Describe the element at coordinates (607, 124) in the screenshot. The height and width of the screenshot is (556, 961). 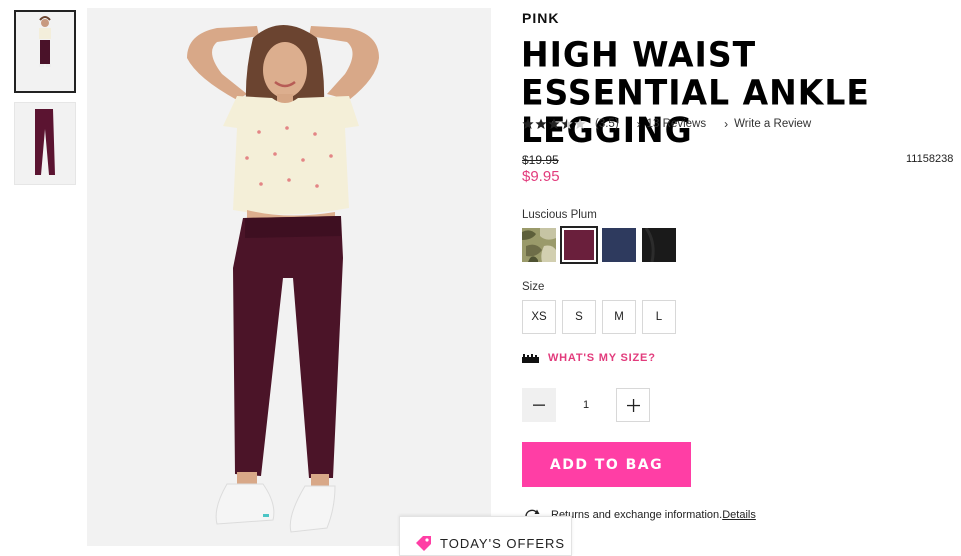
I see `rating-value: (3.5)` at that location.